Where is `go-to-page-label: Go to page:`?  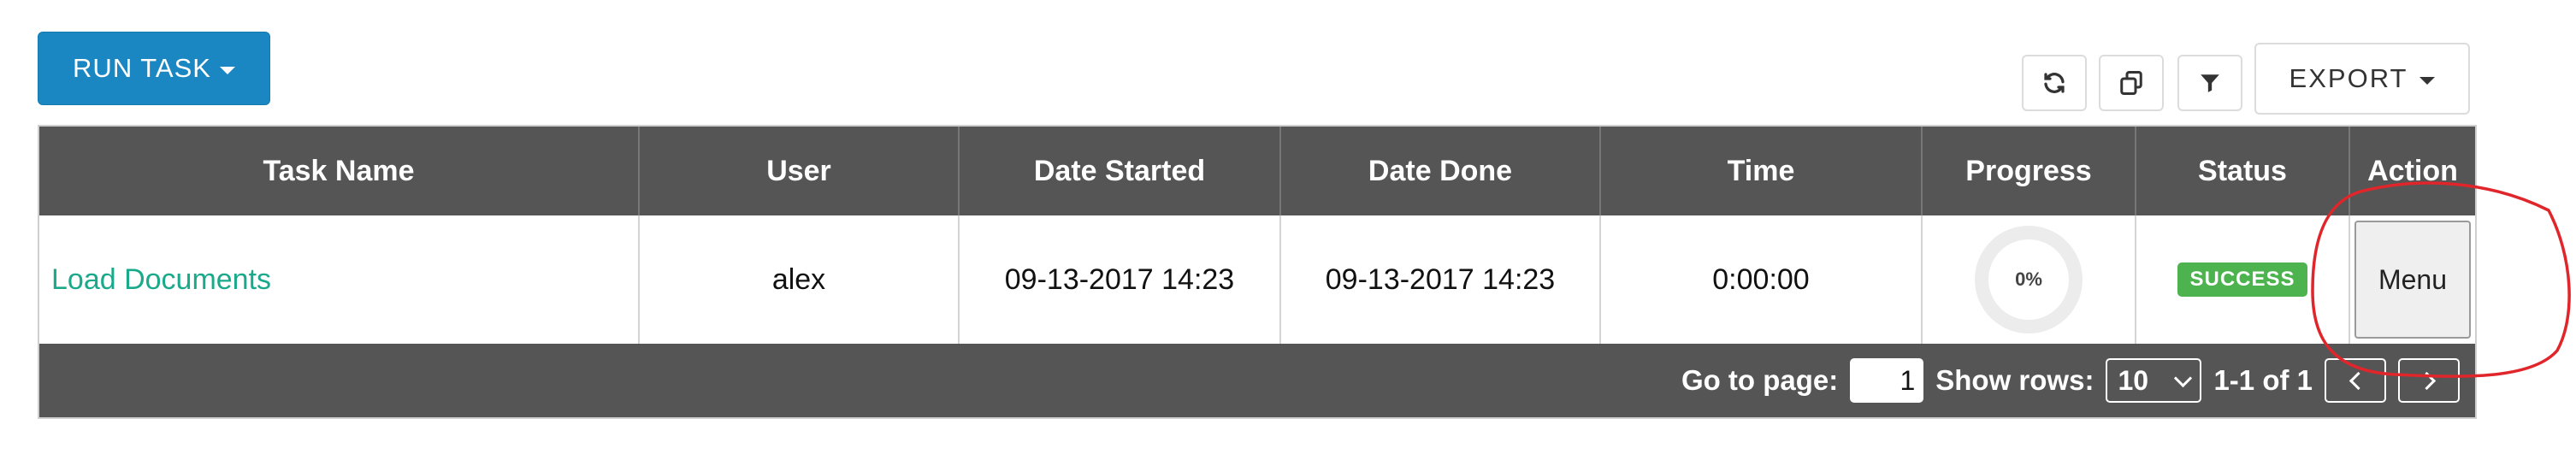
go-to-page-label: Go to page: is located at coordinates (1760, 380).